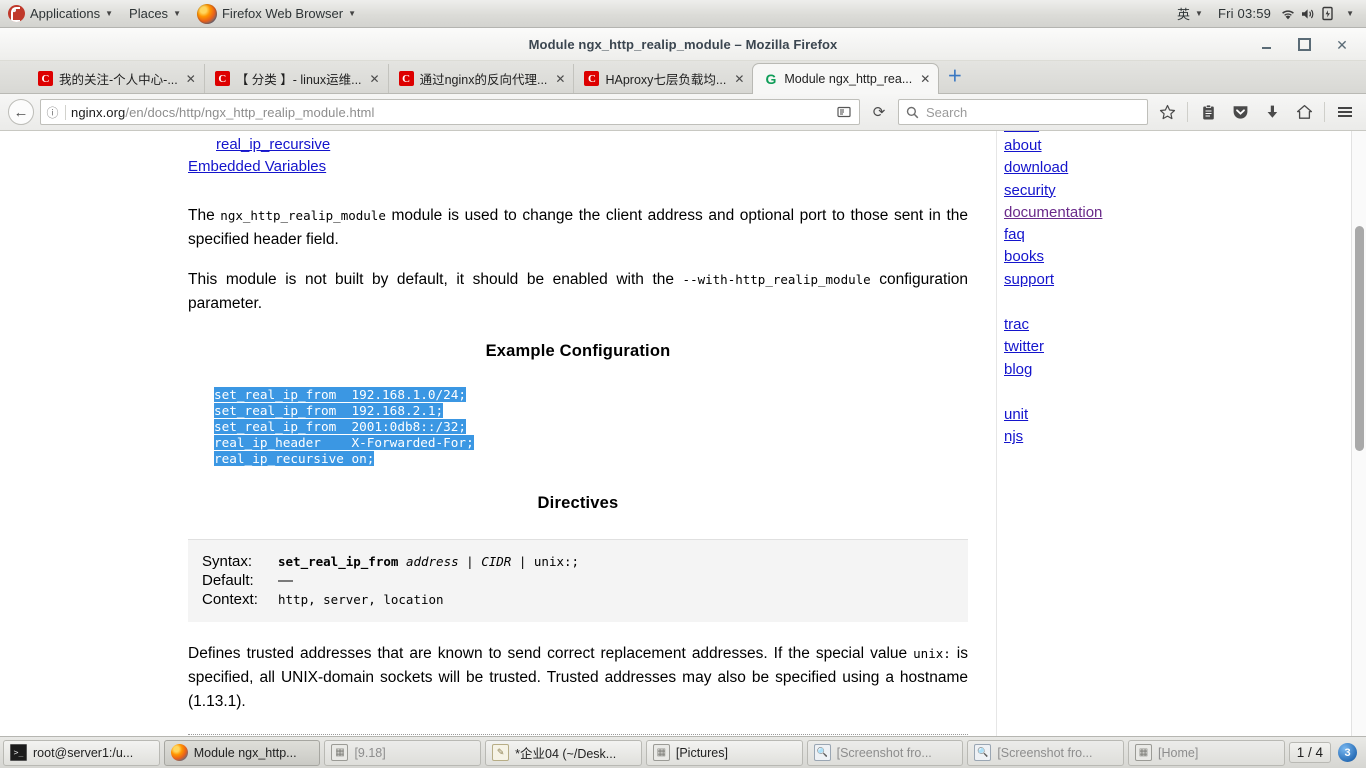 The width and height of the screenshot is (1366, 768). I want to click on google-icon: G, so click(771, 79).